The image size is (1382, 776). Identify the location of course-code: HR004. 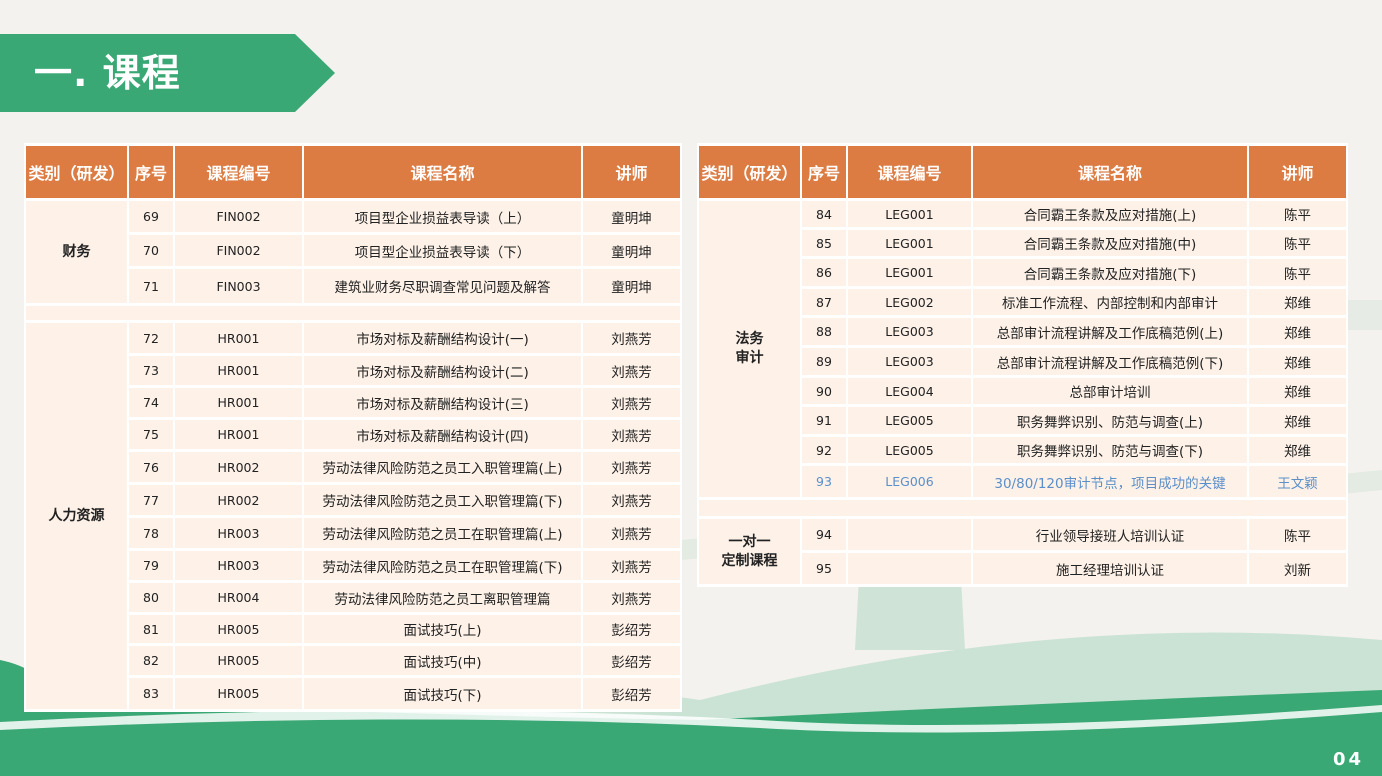
(238, 597).